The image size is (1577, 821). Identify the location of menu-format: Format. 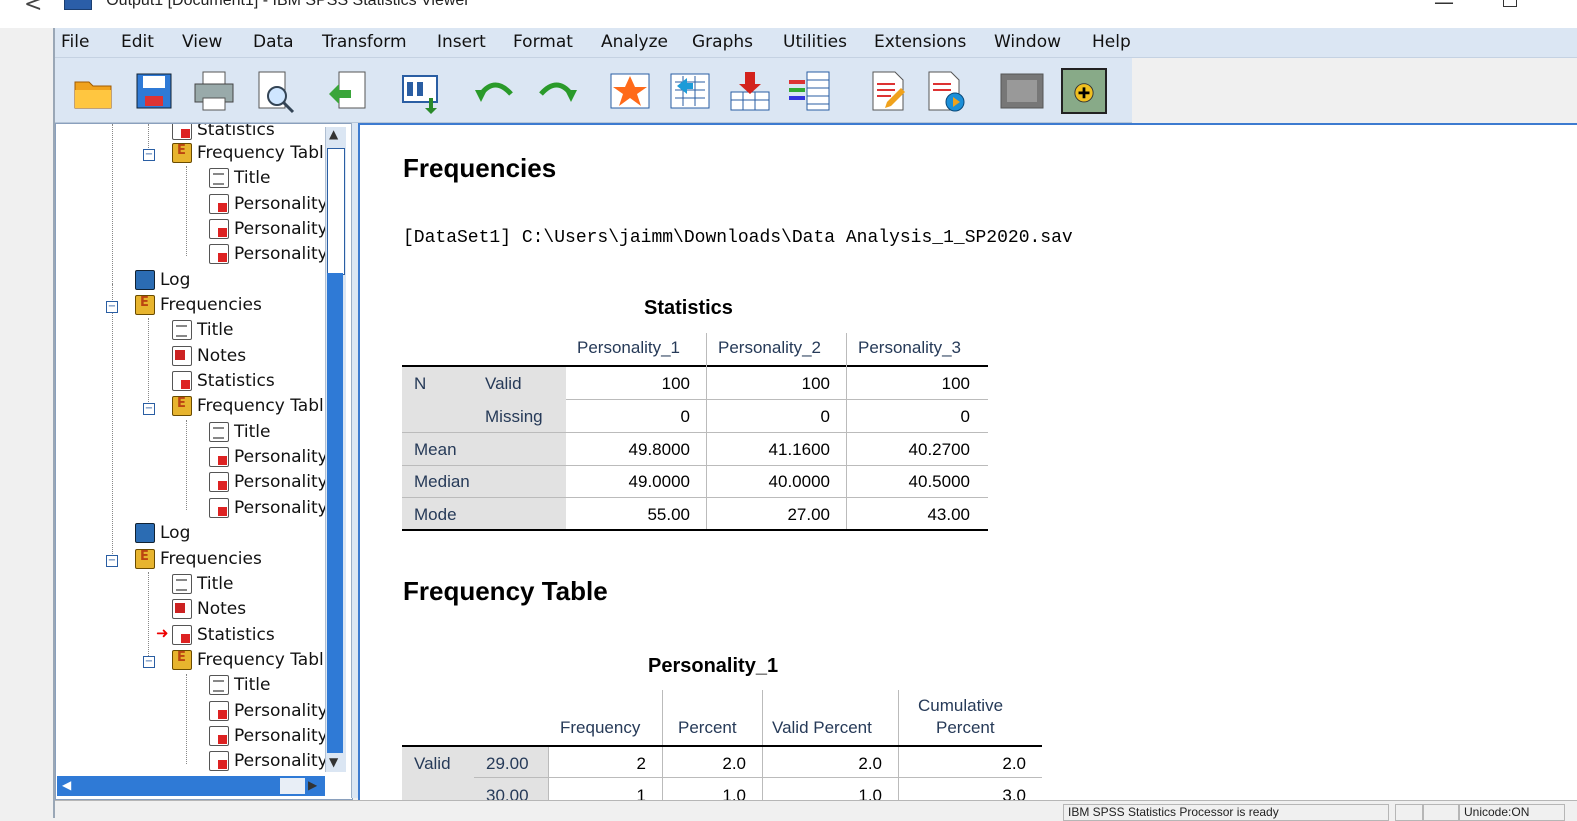
(543, 42).